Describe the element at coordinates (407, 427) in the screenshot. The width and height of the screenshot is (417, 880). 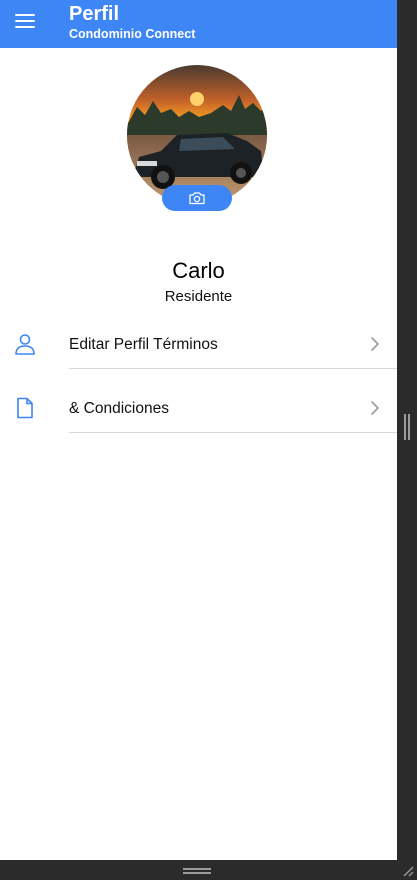
I see `vertical-resize-handle` at that location.